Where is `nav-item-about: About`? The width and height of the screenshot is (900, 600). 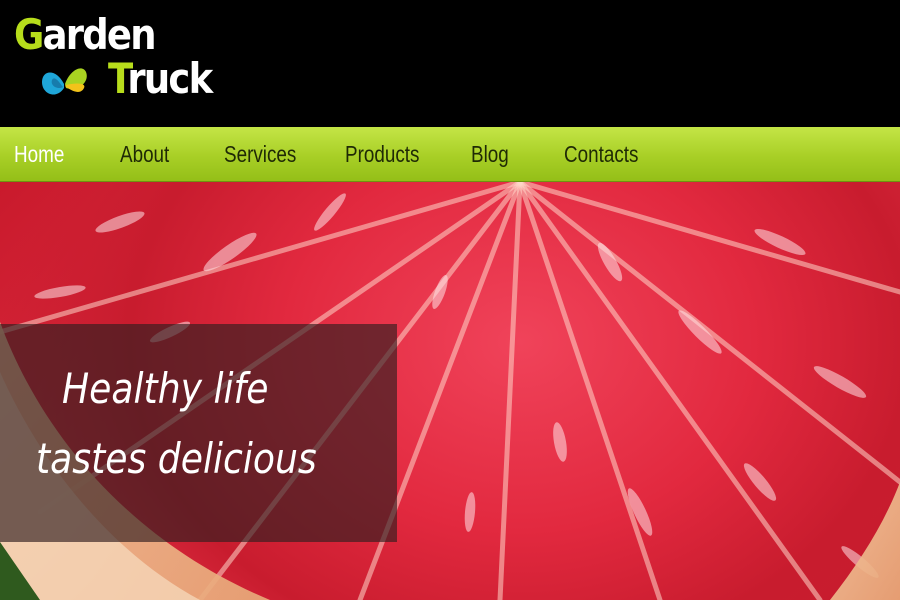
nav-item-about: About is located at coordinates (144, 154).